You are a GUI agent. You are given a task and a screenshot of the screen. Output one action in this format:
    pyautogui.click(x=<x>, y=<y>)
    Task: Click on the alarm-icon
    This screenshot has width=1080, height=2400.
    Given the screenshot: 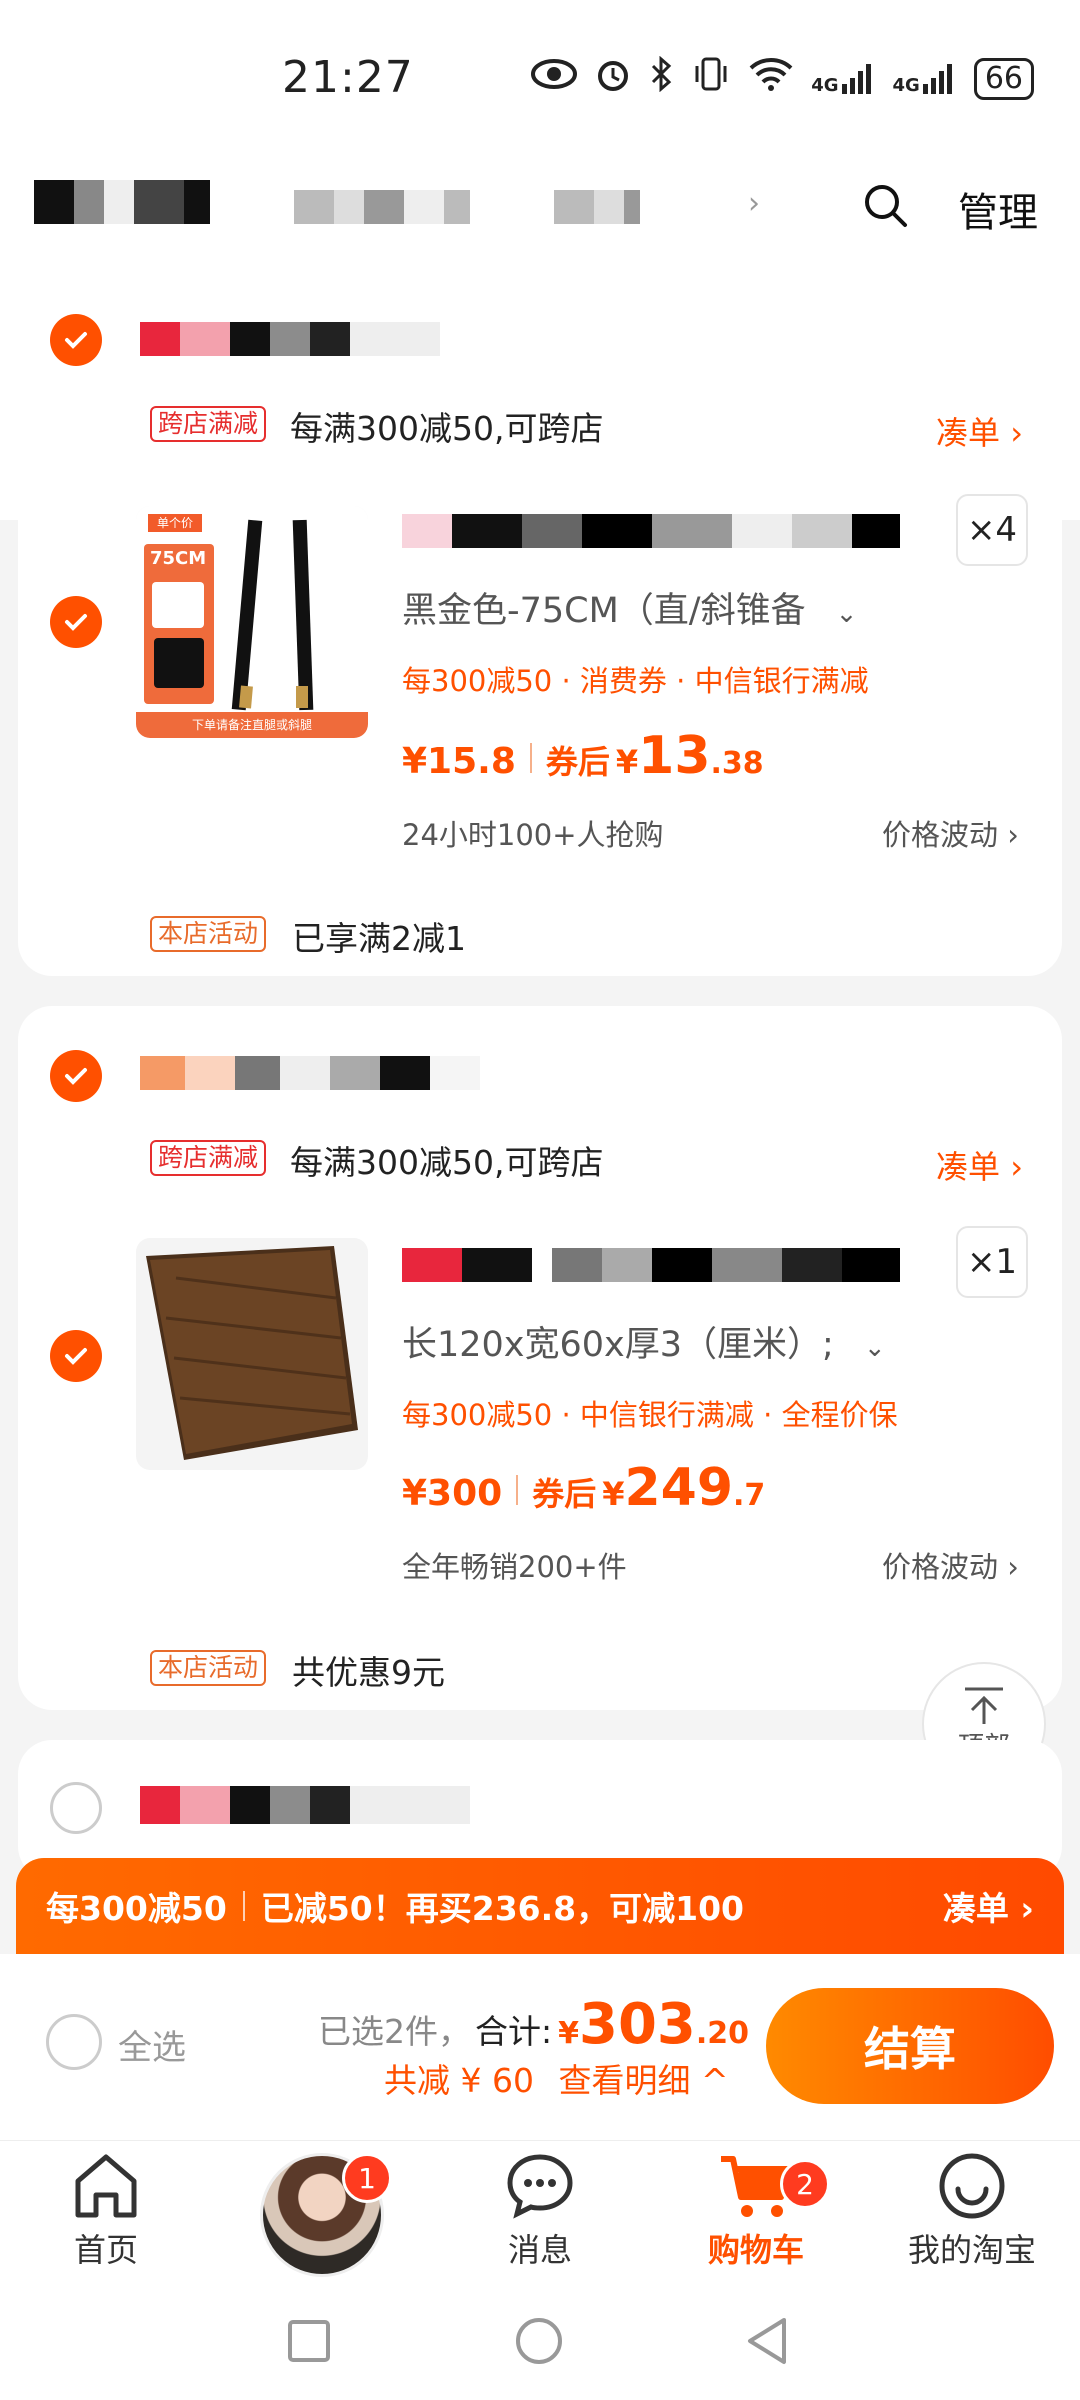 What is the action you would take?
    pyautogui.click(x=613, y=78)
    